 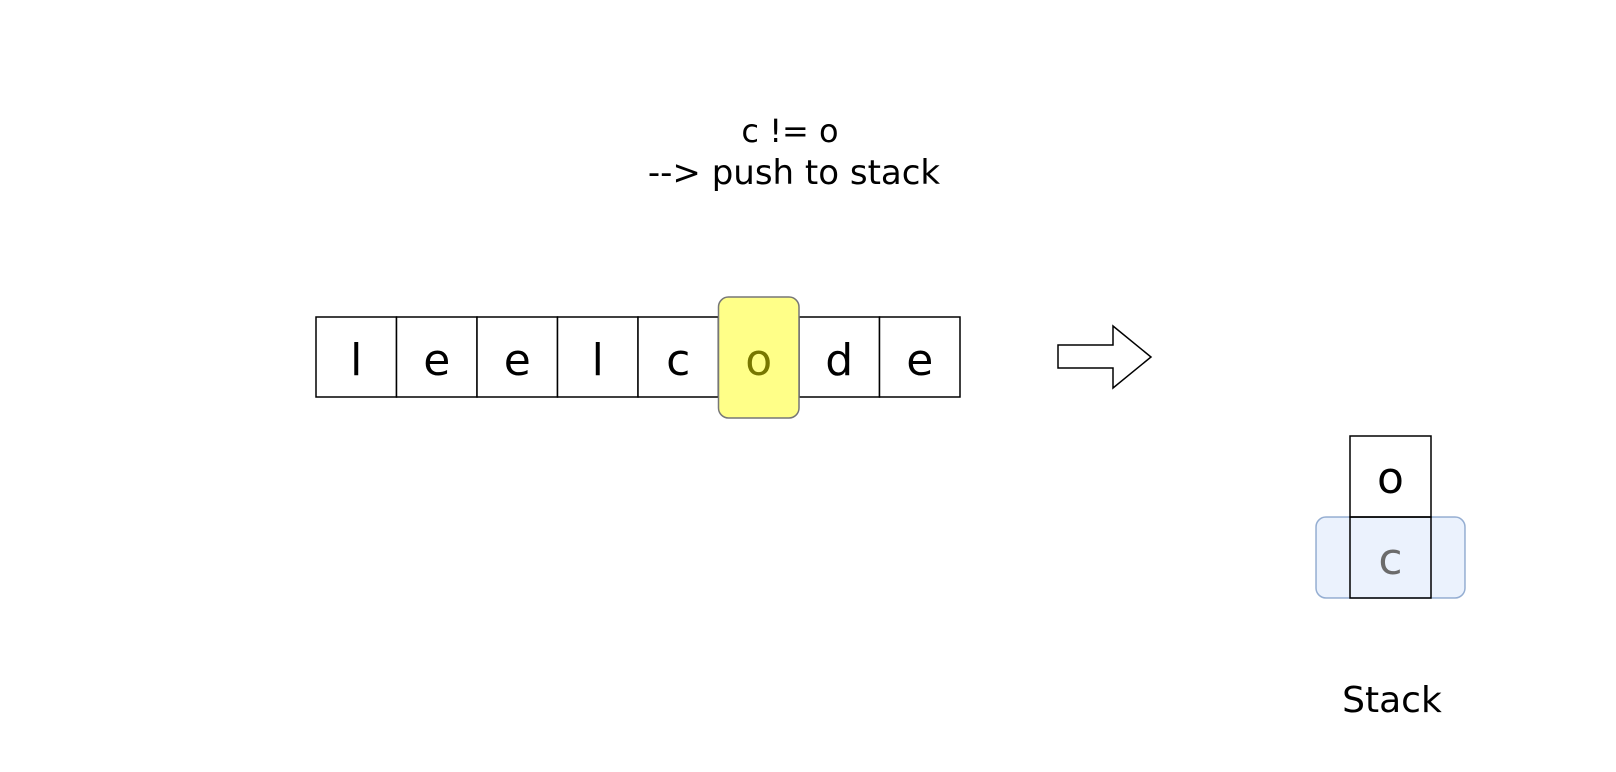 What do you see at coordinates (1390, 559) in the screenshot?
I see `stack-char: c` at bounding box center [1390, 559].